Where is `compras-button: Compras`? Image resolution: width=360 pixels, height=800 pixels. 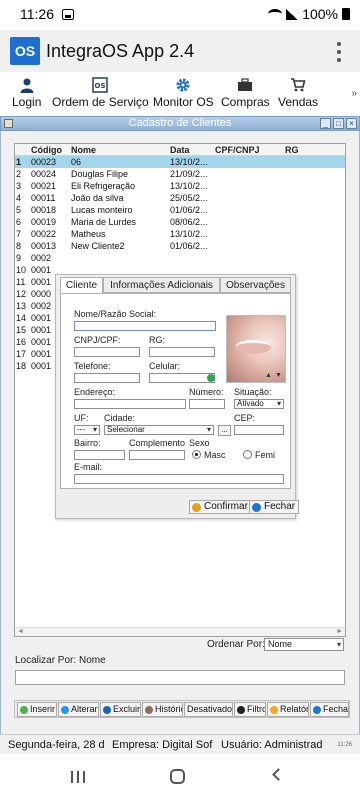
compras-button: Compras is located at coordinates (245, 92).